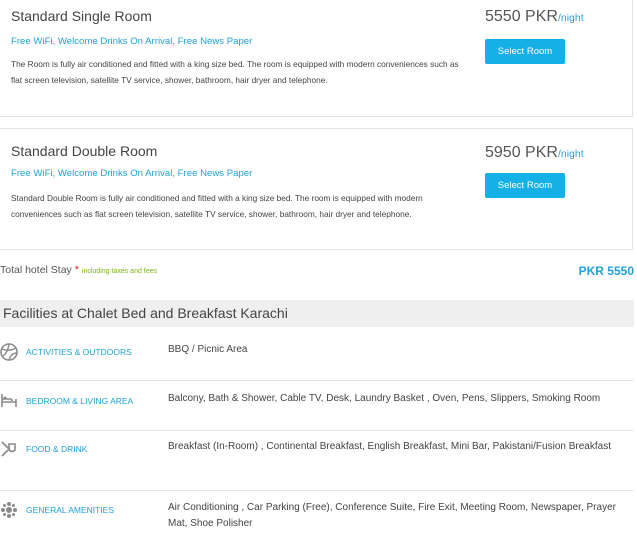  I want to click on facility-category: FOOD & DRINK, so click(57, 449).